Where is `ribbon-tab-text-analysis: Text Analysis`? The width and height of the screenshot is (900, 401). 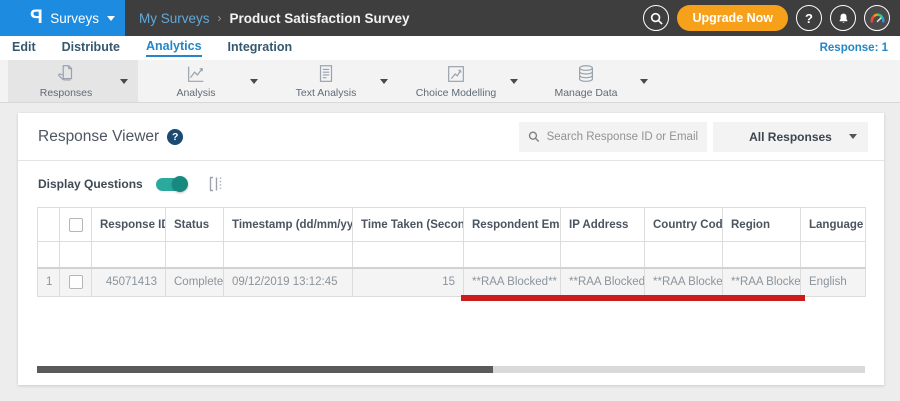 ribbon-tab-text-analysis: Text Analysis is located at coordinates (333, 81).